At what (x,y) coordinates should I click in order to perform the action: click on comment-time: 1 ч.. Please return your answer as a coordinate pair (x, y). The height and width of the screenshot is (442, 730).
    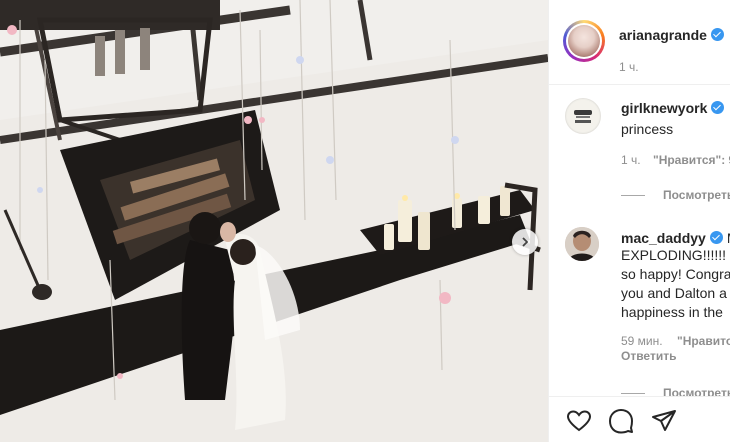
    Looking at the image, I should click on (631, 160).